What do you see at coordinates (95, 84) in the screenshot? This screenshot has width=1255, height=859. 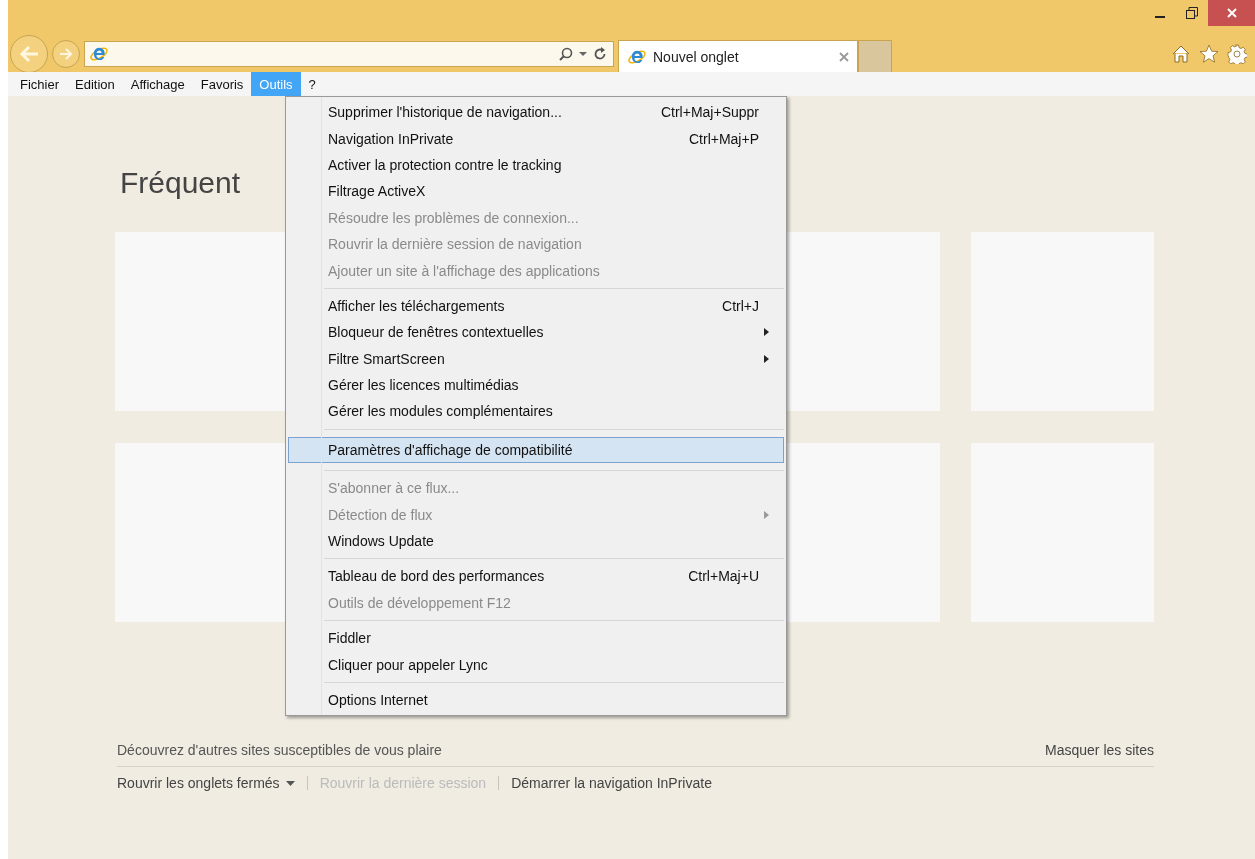 I see `menu-bar-item: Edition` at bounding box center [95, 84].